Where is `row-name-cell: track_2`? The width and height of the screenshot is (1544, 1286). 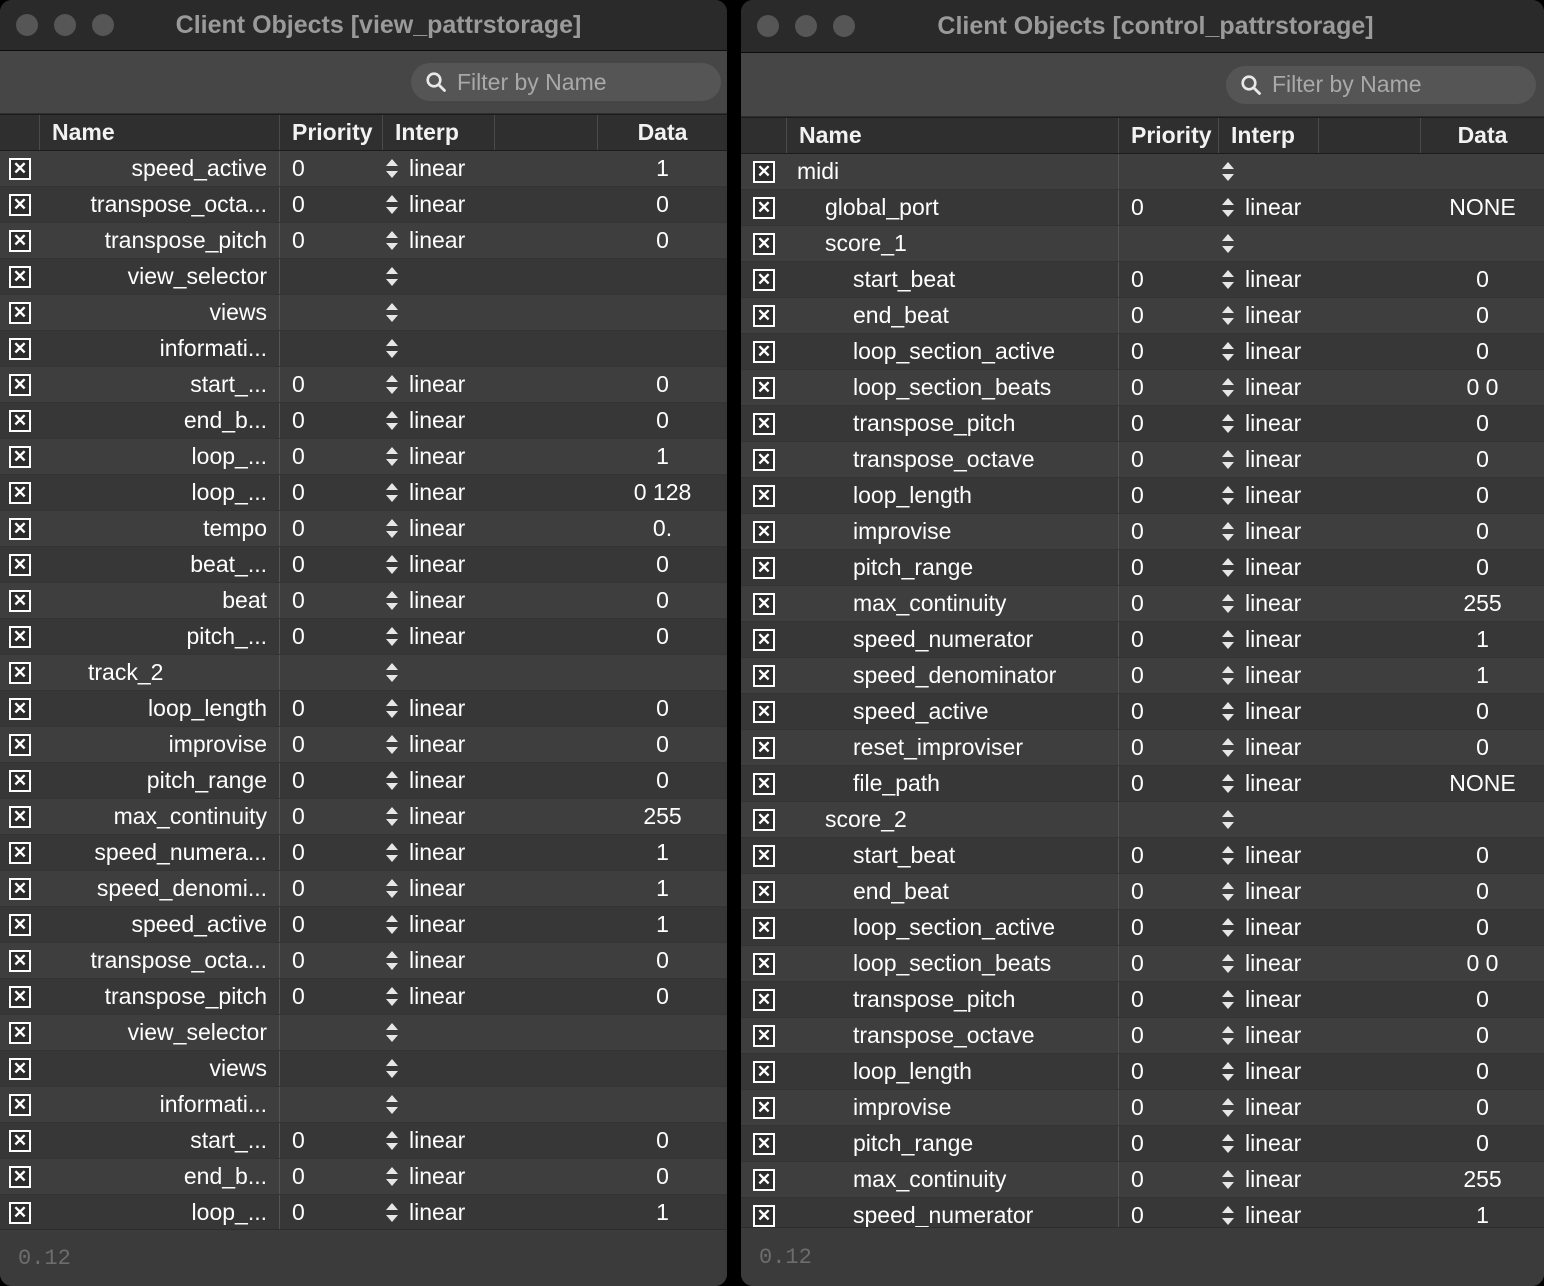
row-name-cell: track_2 is located at coordinates (160, 672).